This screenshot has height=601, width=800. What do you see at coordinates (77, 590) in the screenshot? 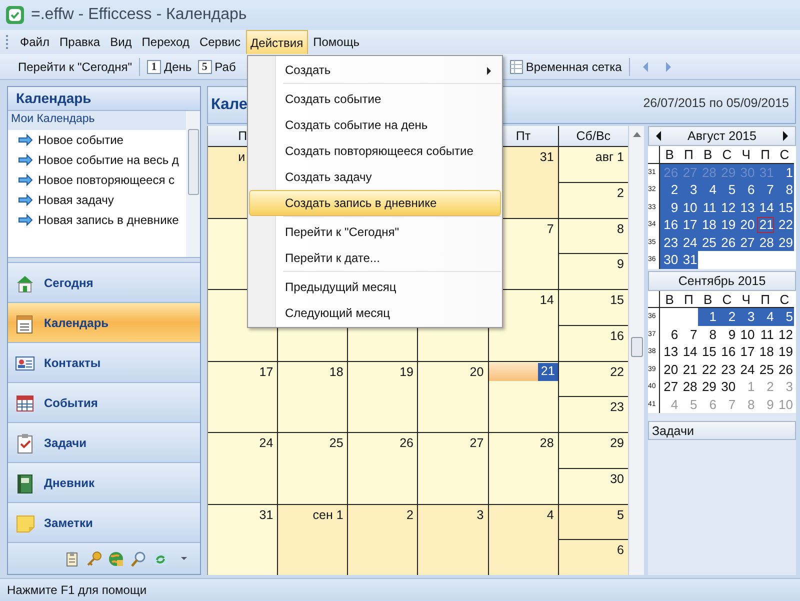
I see `status-text: Нажмите F1 для помощи` at bounding box center [77, 590].